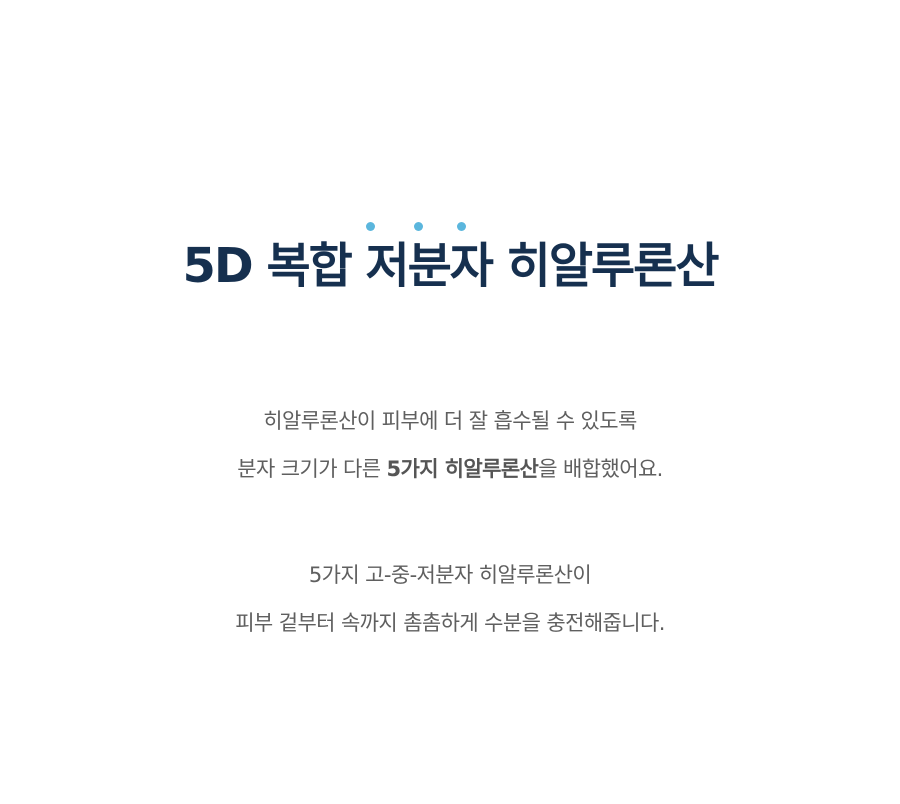  I want to click on highlight-text: 5가지 히알루론산, so click(462, 469).